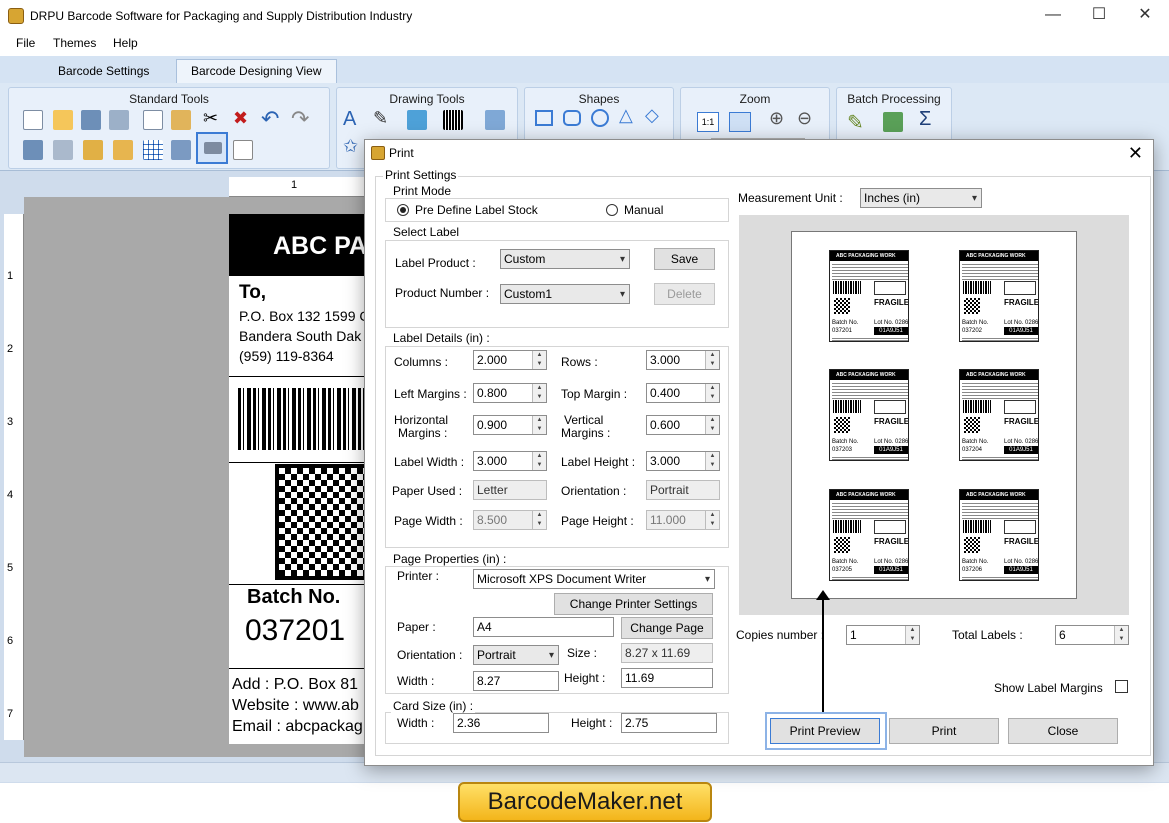 The width and height of the screenshot is (1169, 823). What do you see at coordinates (25, 43) in the screenshot?
I see `menu-file: File` at bounding box center [25, 43].